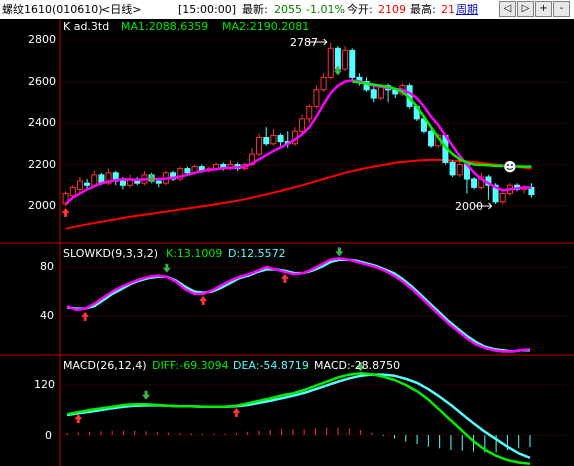 The width and height of the screenshot is (574, 466). I want to click on time-display: [15:00:00], so click(207, 9).